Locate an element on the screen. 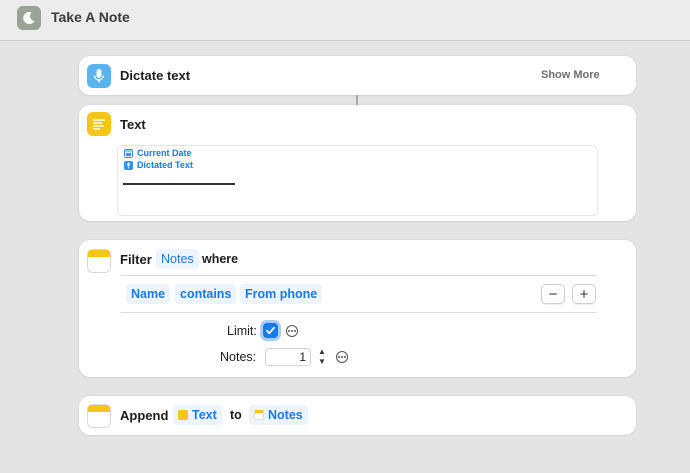  current-date-token: Current Date is located at coordinates (158, 153).